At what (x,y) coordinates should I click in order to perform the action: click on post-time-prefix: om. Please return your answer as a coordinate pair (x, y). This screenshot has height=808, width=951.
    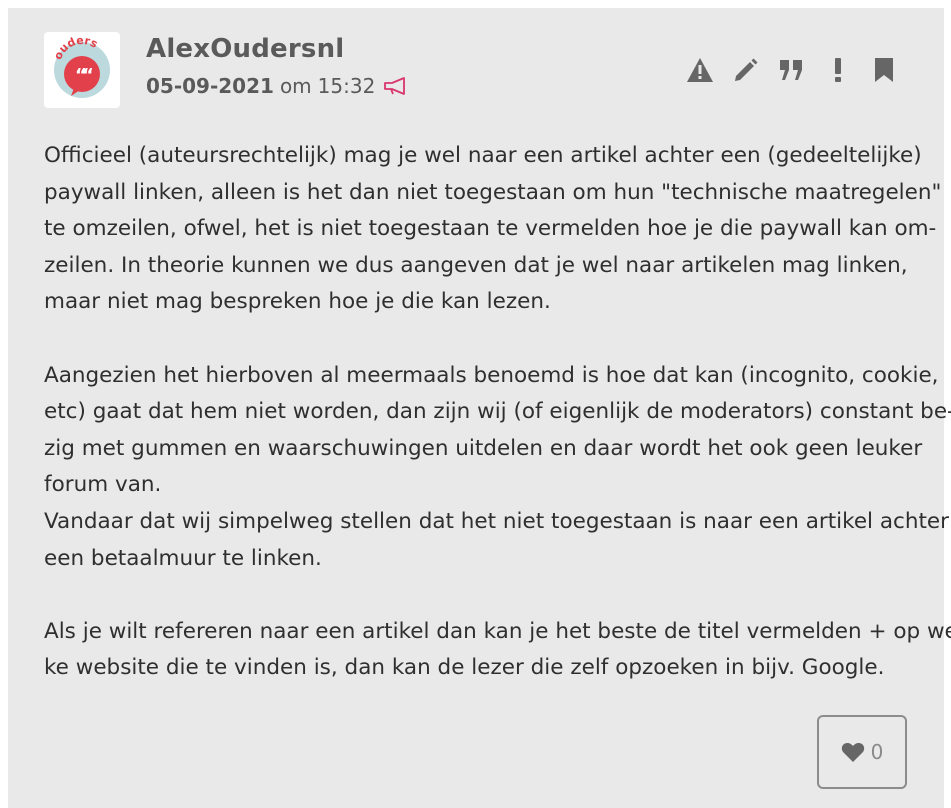
    Looking at the image, I should click on (295, 86).